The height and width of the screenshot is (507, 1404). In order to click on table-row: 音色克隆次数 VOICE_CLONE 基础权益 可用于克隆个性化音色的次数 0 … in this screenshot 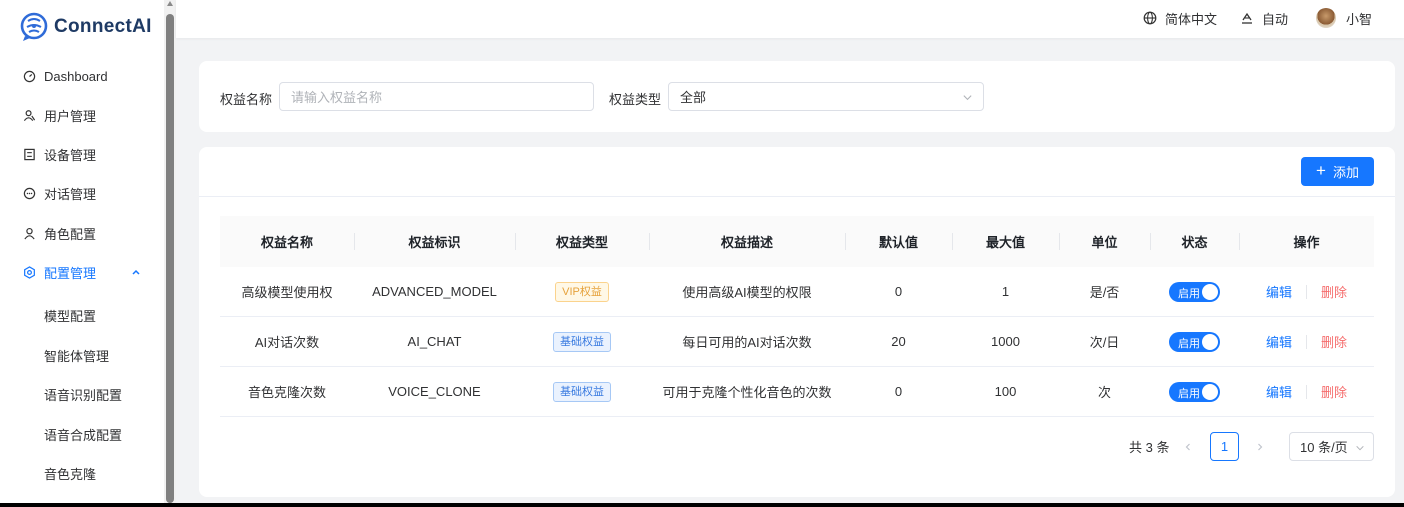, I will do `click(797, 392)`.